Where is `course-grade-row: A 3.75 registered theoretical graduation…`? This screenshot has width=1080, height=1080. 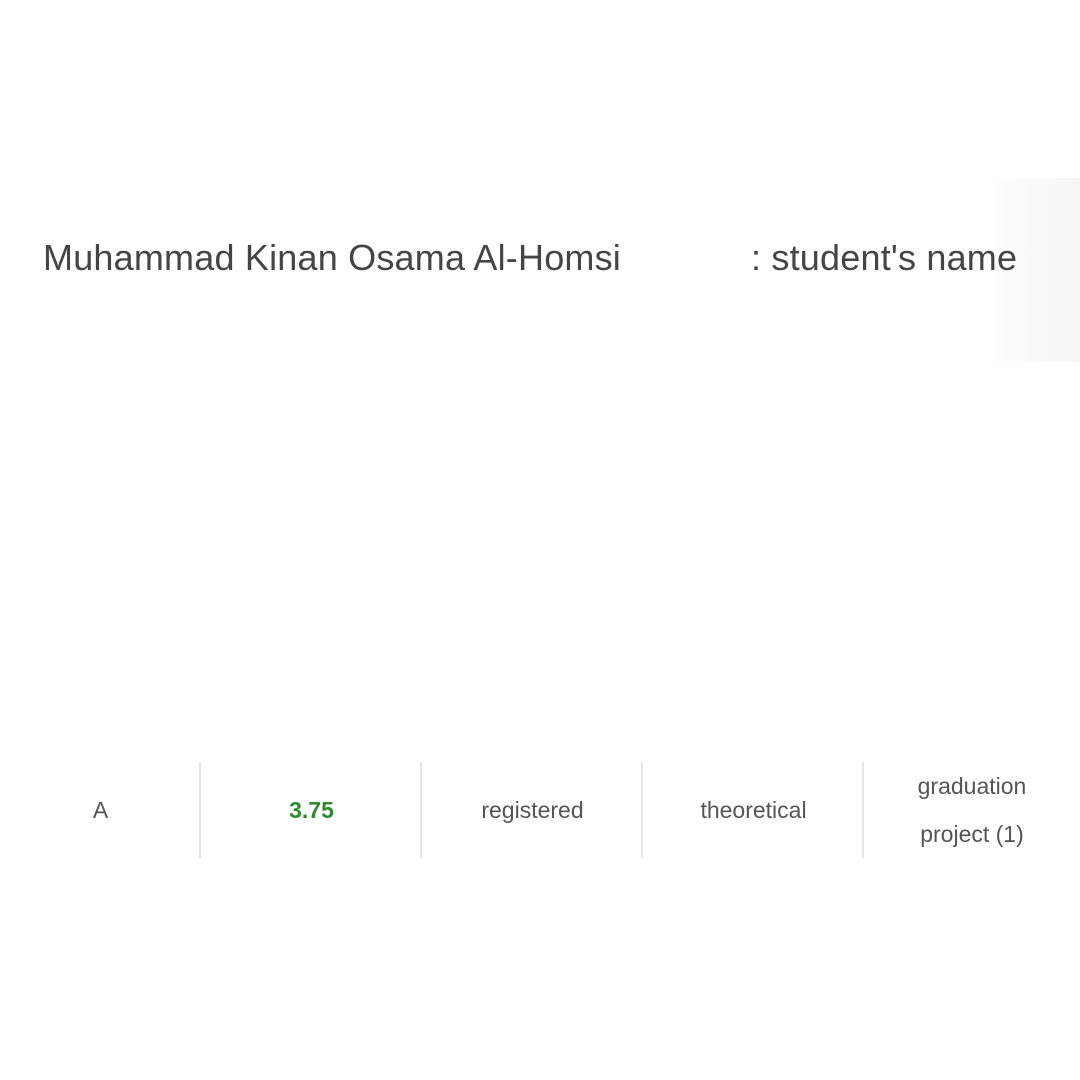 course-grade-row: A 3.75 registered theoretical graduation… is located at coordinates (540, 810).